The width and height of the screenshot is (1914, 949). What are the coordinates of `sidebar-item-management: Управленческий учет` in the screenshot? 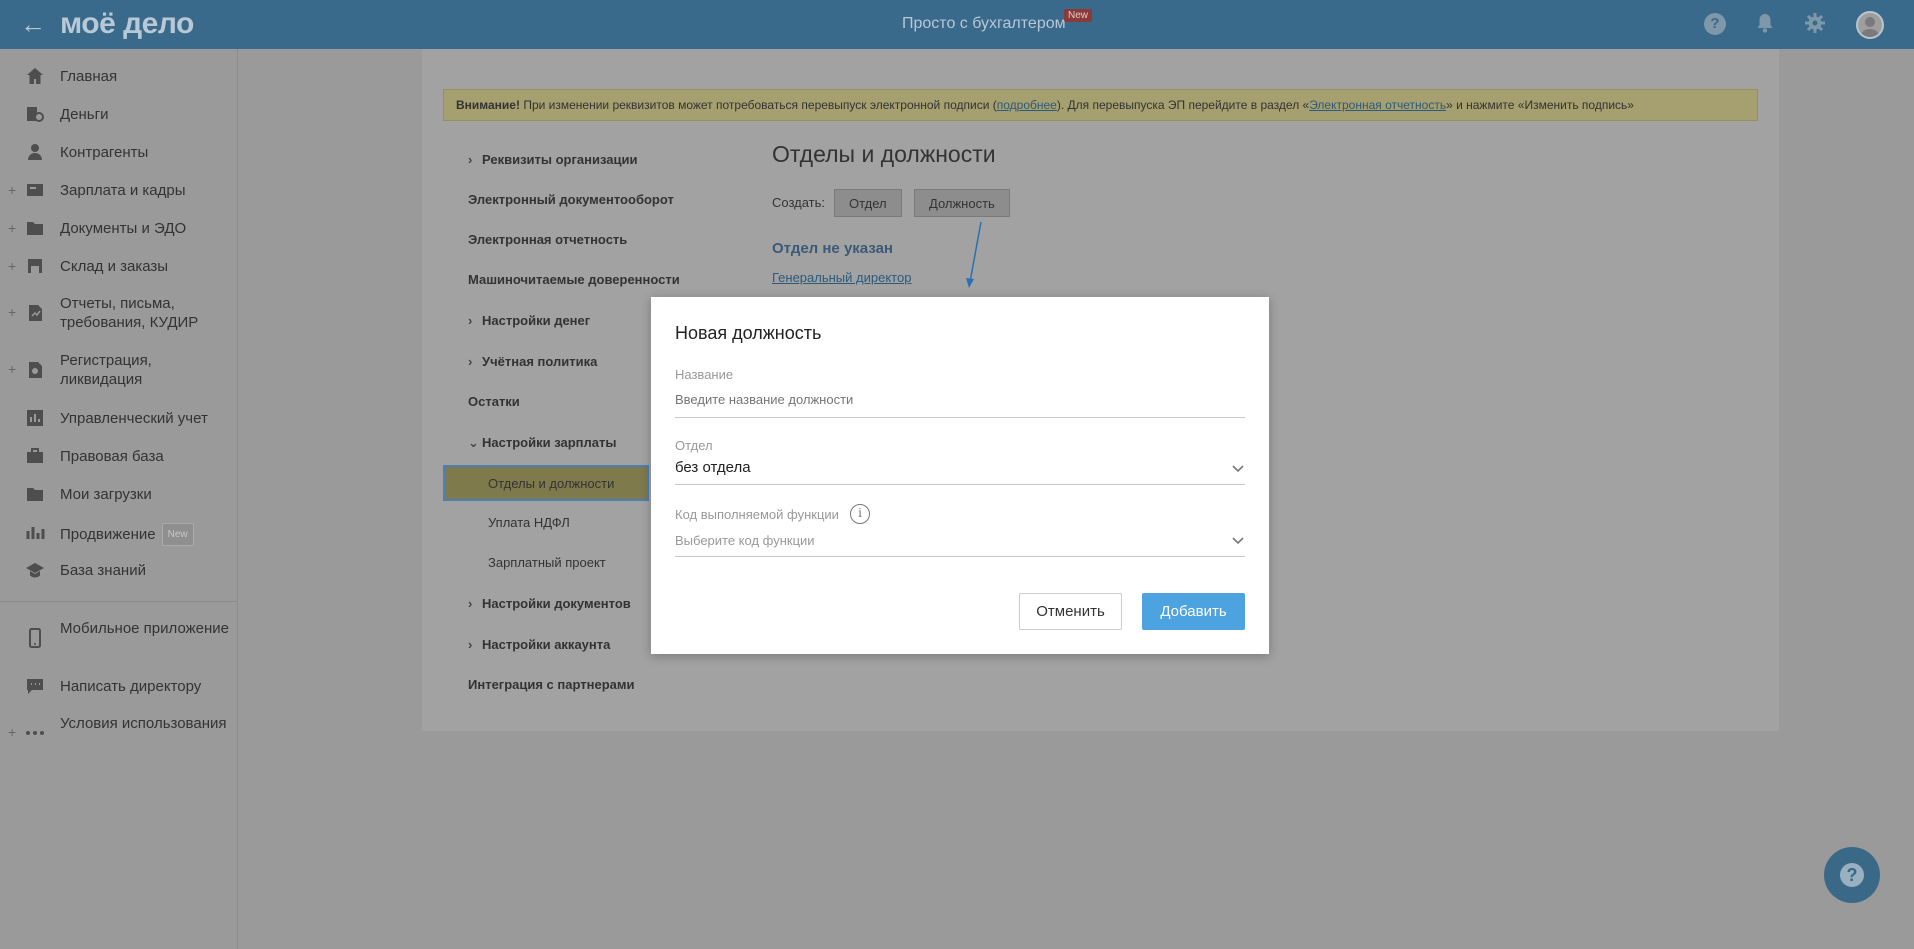 It's located at (119, 419).